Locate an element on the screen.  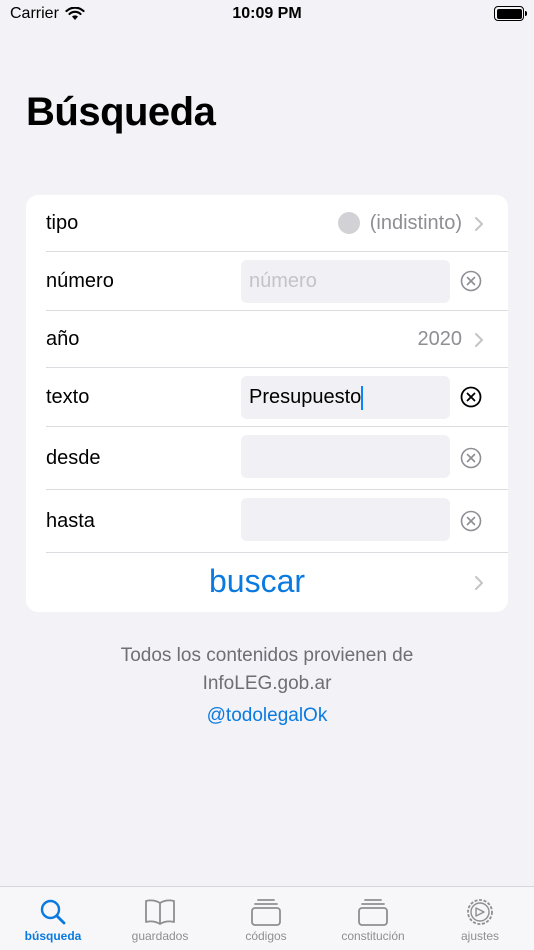
clear-numero-icon is located at coordinates (471, 281).